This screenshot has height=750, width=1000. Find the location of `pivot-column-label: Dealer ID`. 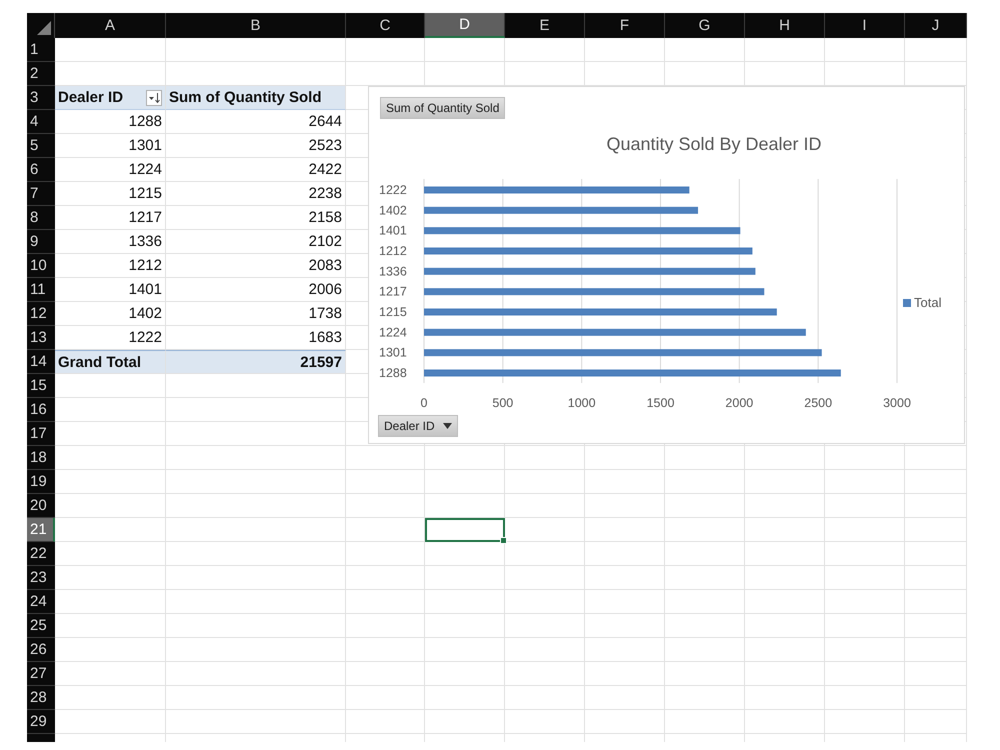

pivot-column-label: Dealer ID is located at coordinates (91, 97).